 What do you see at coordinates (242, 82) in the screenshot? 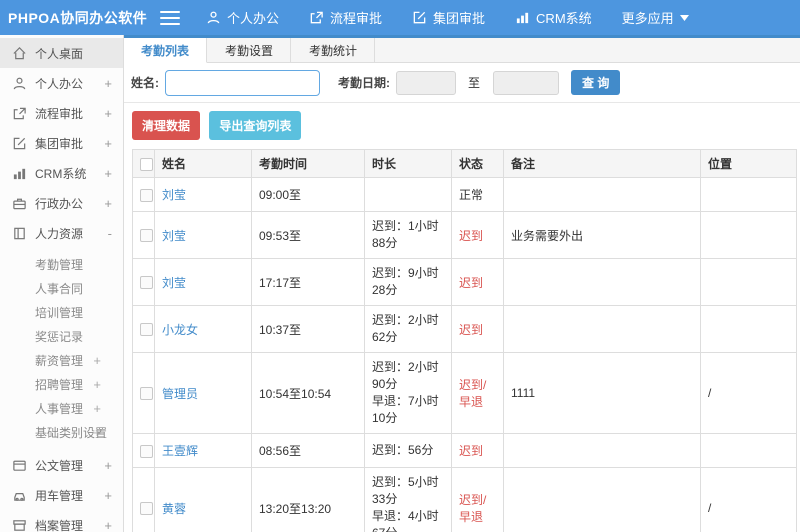
I see `name-input` at bounding box center [242, 82].